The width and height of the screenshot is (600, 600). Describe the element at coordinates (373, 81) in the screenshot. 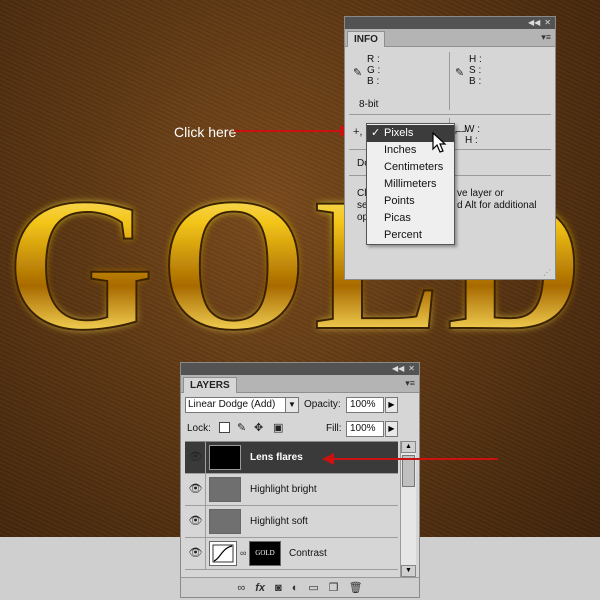

I see `blue-label: B :` at that location.